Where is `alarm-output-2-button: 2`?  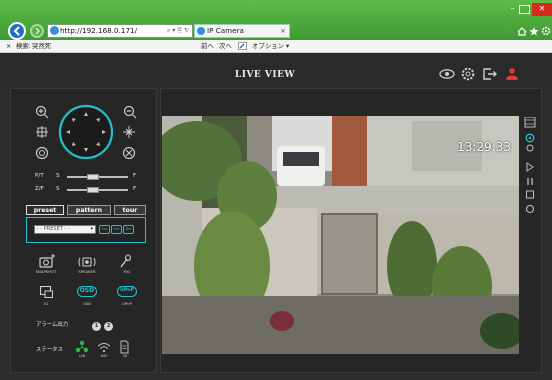
alarm-output-2-button: 2 is located at coordinates (108, 326).